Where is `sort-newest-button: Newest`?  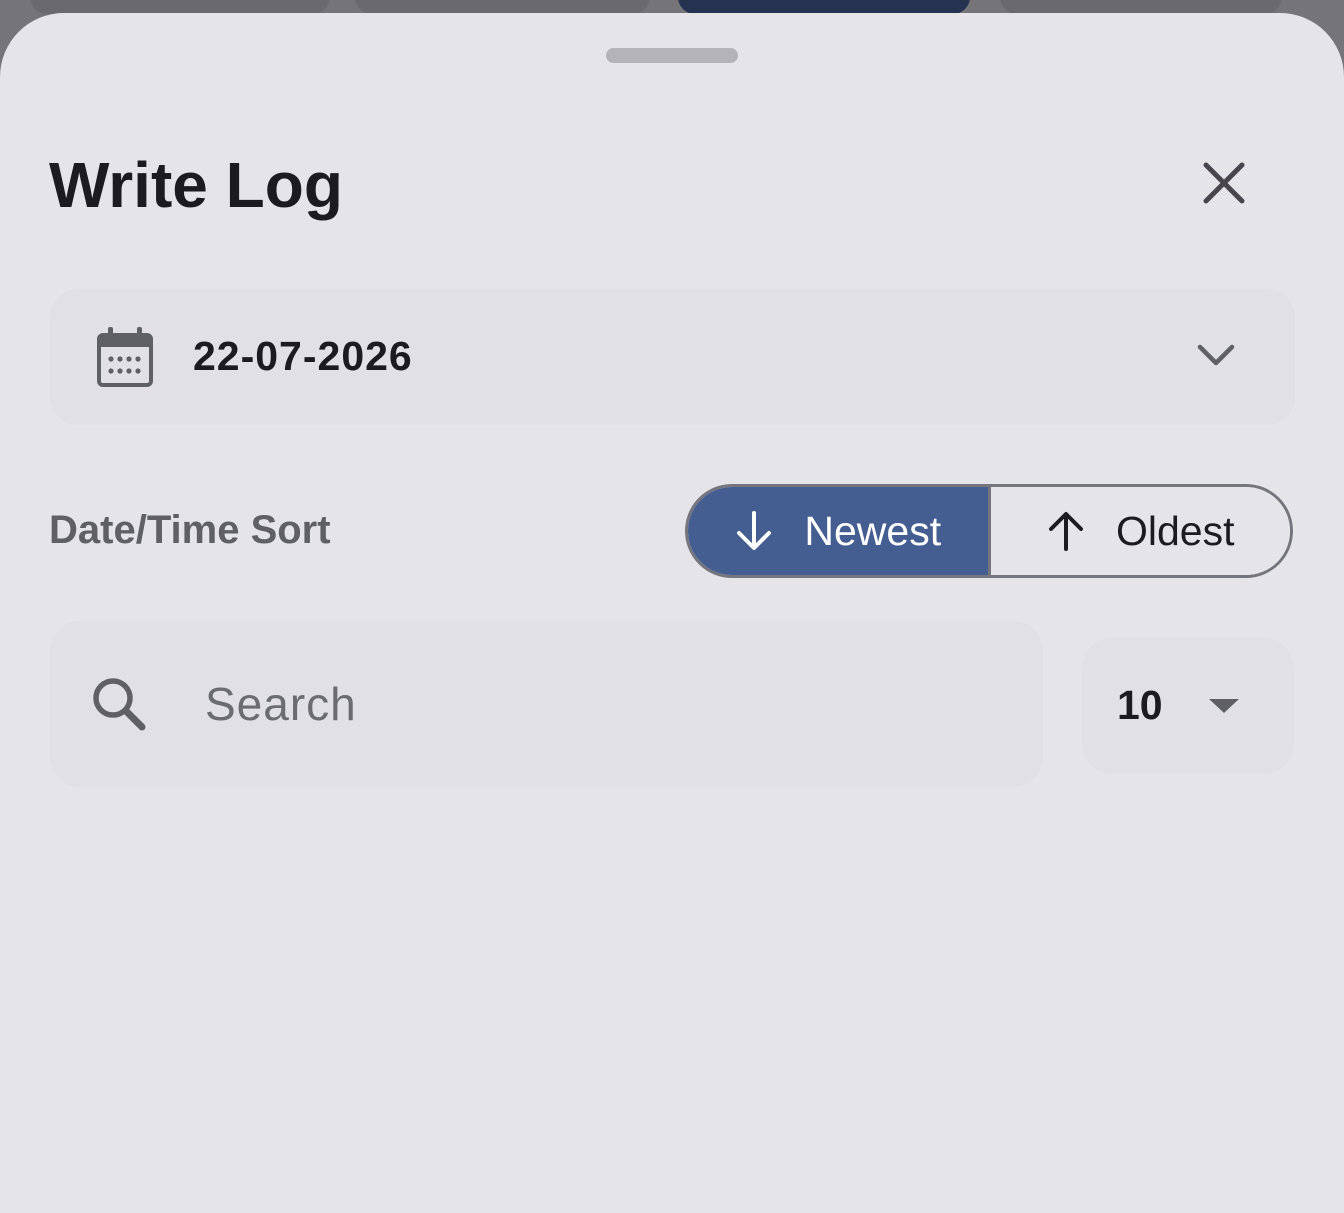
sort-newest-button: Newest is located at coordinates (838, 531).